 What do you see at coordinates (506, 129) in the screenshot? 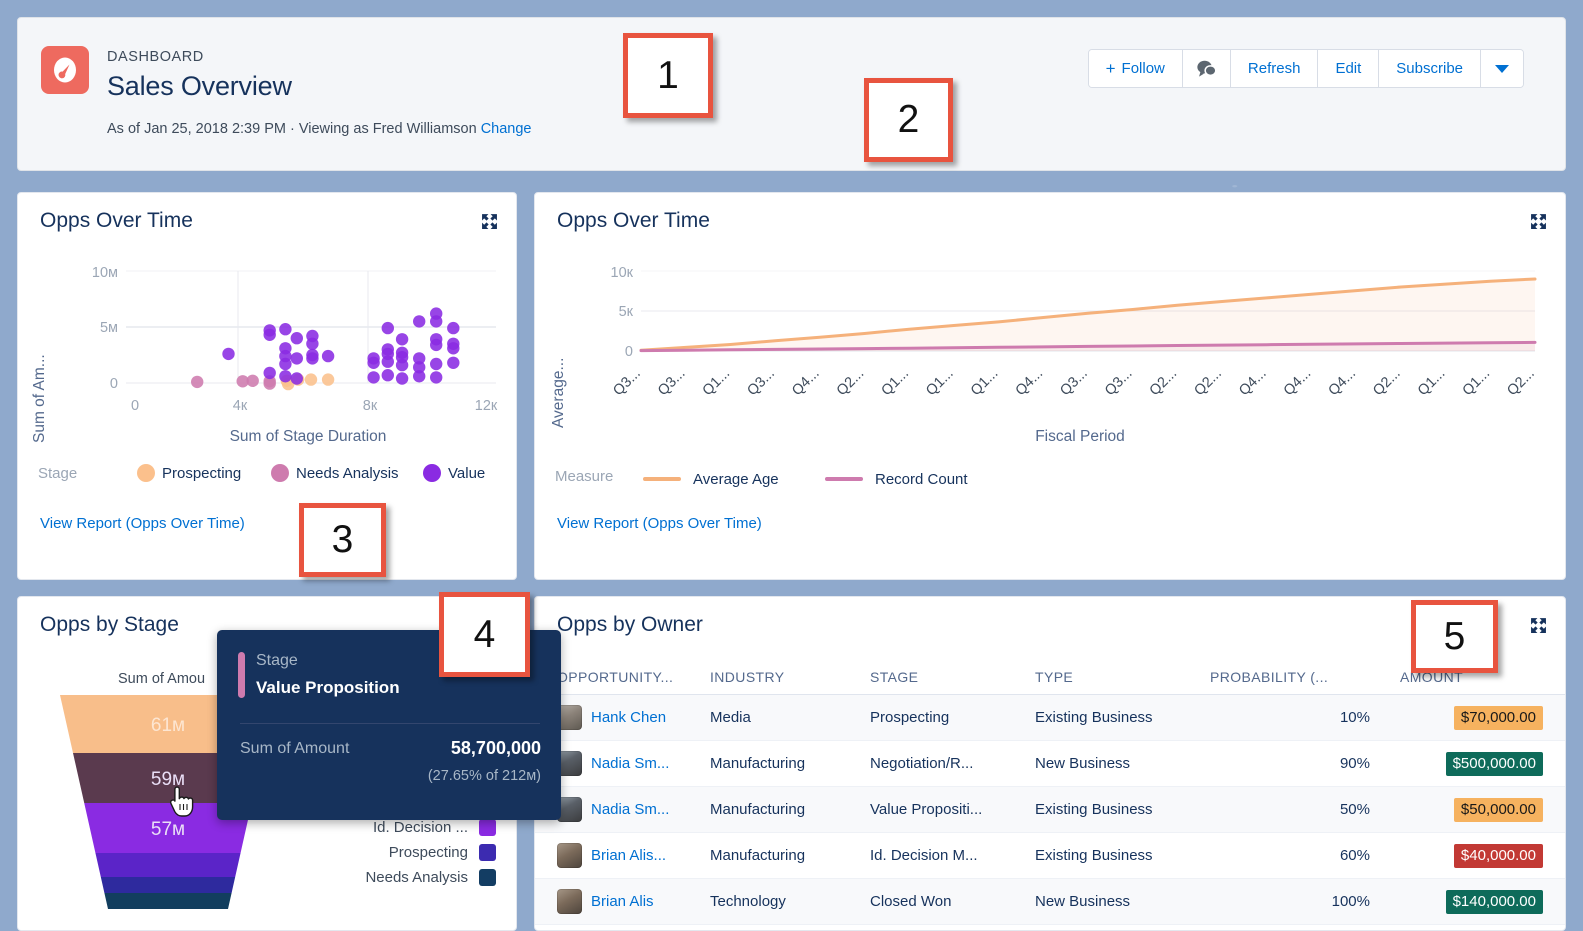
I see `change-viewing-user-link: Change` at bounding box center [506, 129].